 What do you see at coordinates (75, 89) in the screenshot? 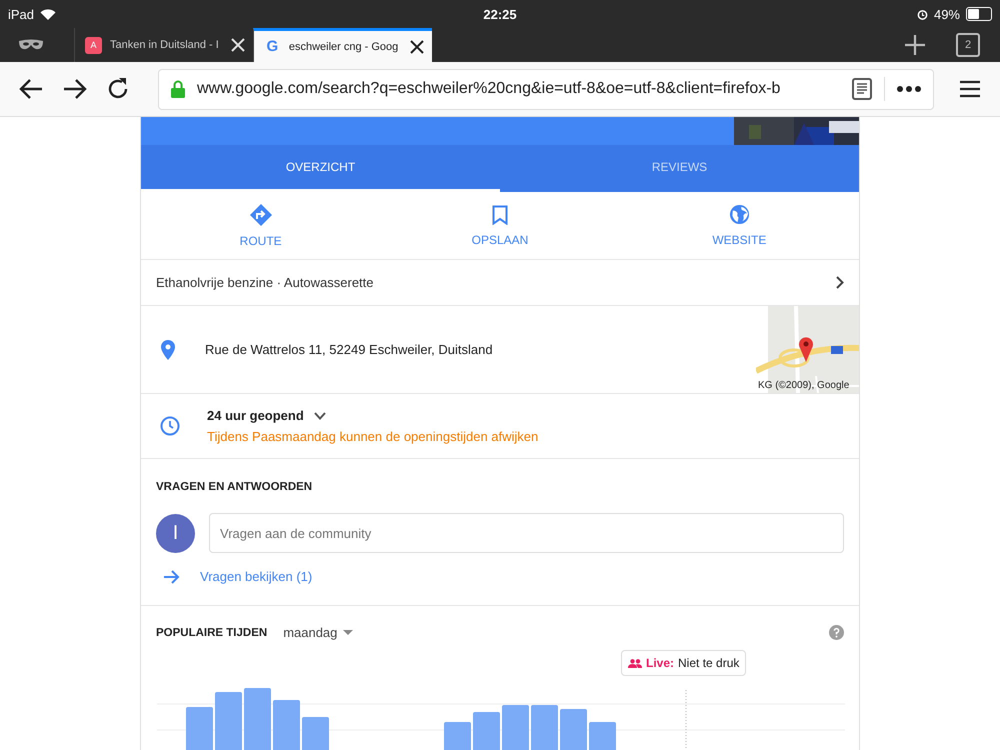
I see `forward-icon` at bounding box center [75, 89].